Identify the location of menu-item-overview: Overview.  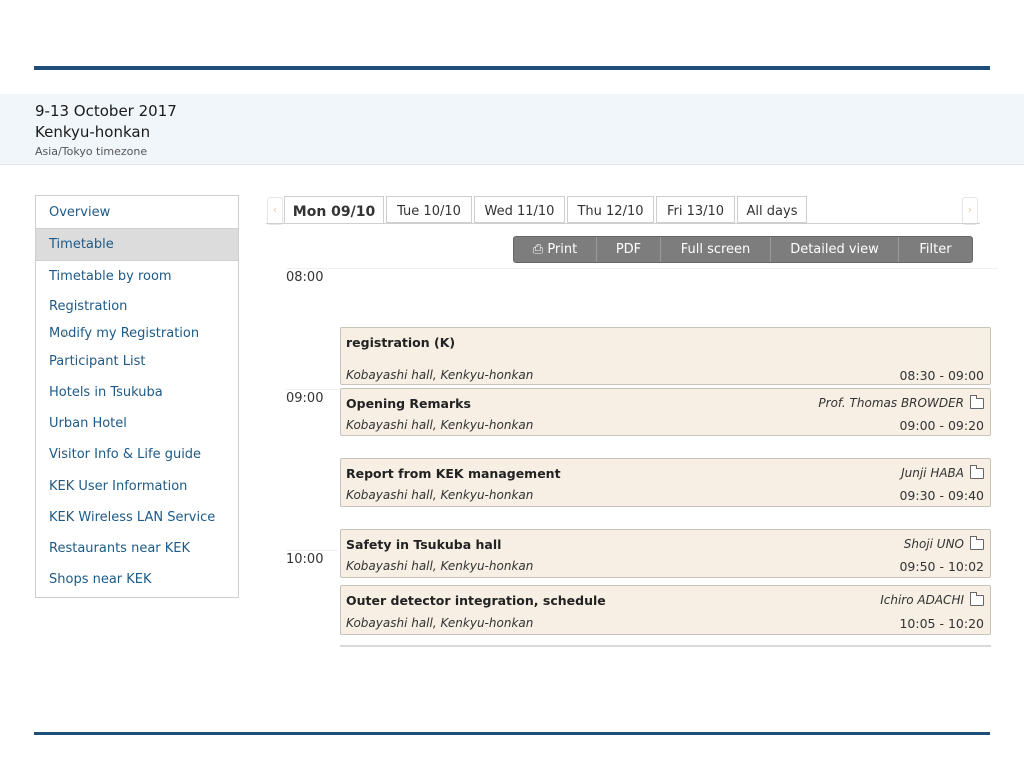
(137, 212).